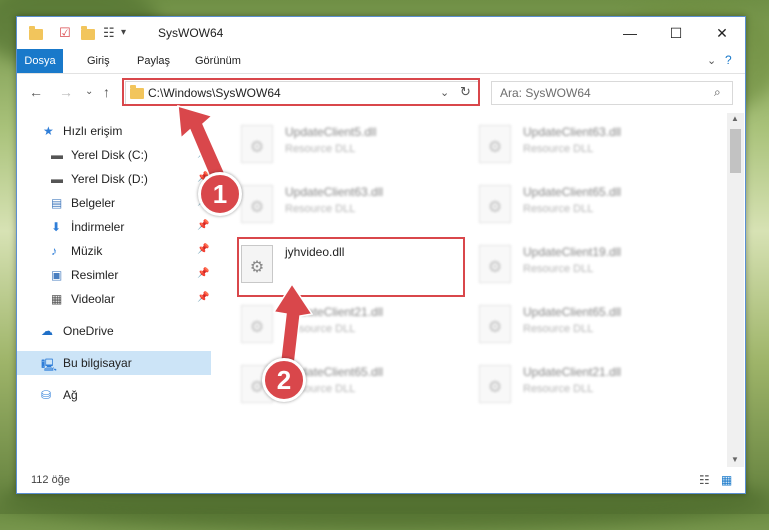  Describe the element at coordinates (50, 480) in the screenshot. I see `item-count: 112 öğe` at that location.